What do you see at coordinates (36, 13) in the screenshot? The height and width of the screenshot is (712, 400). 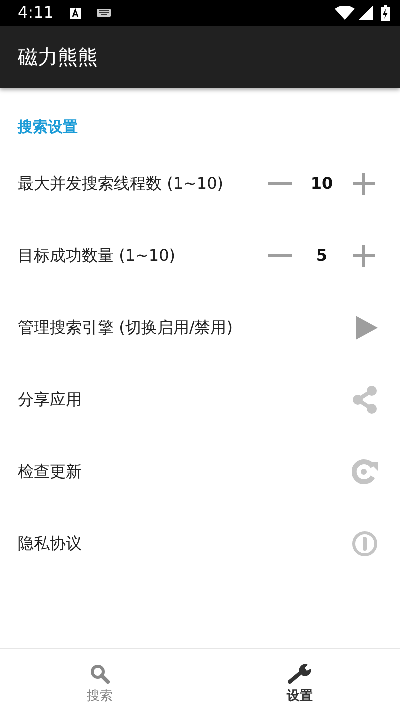 I see `status-time: 4:11` at bounding box center [36, 13].